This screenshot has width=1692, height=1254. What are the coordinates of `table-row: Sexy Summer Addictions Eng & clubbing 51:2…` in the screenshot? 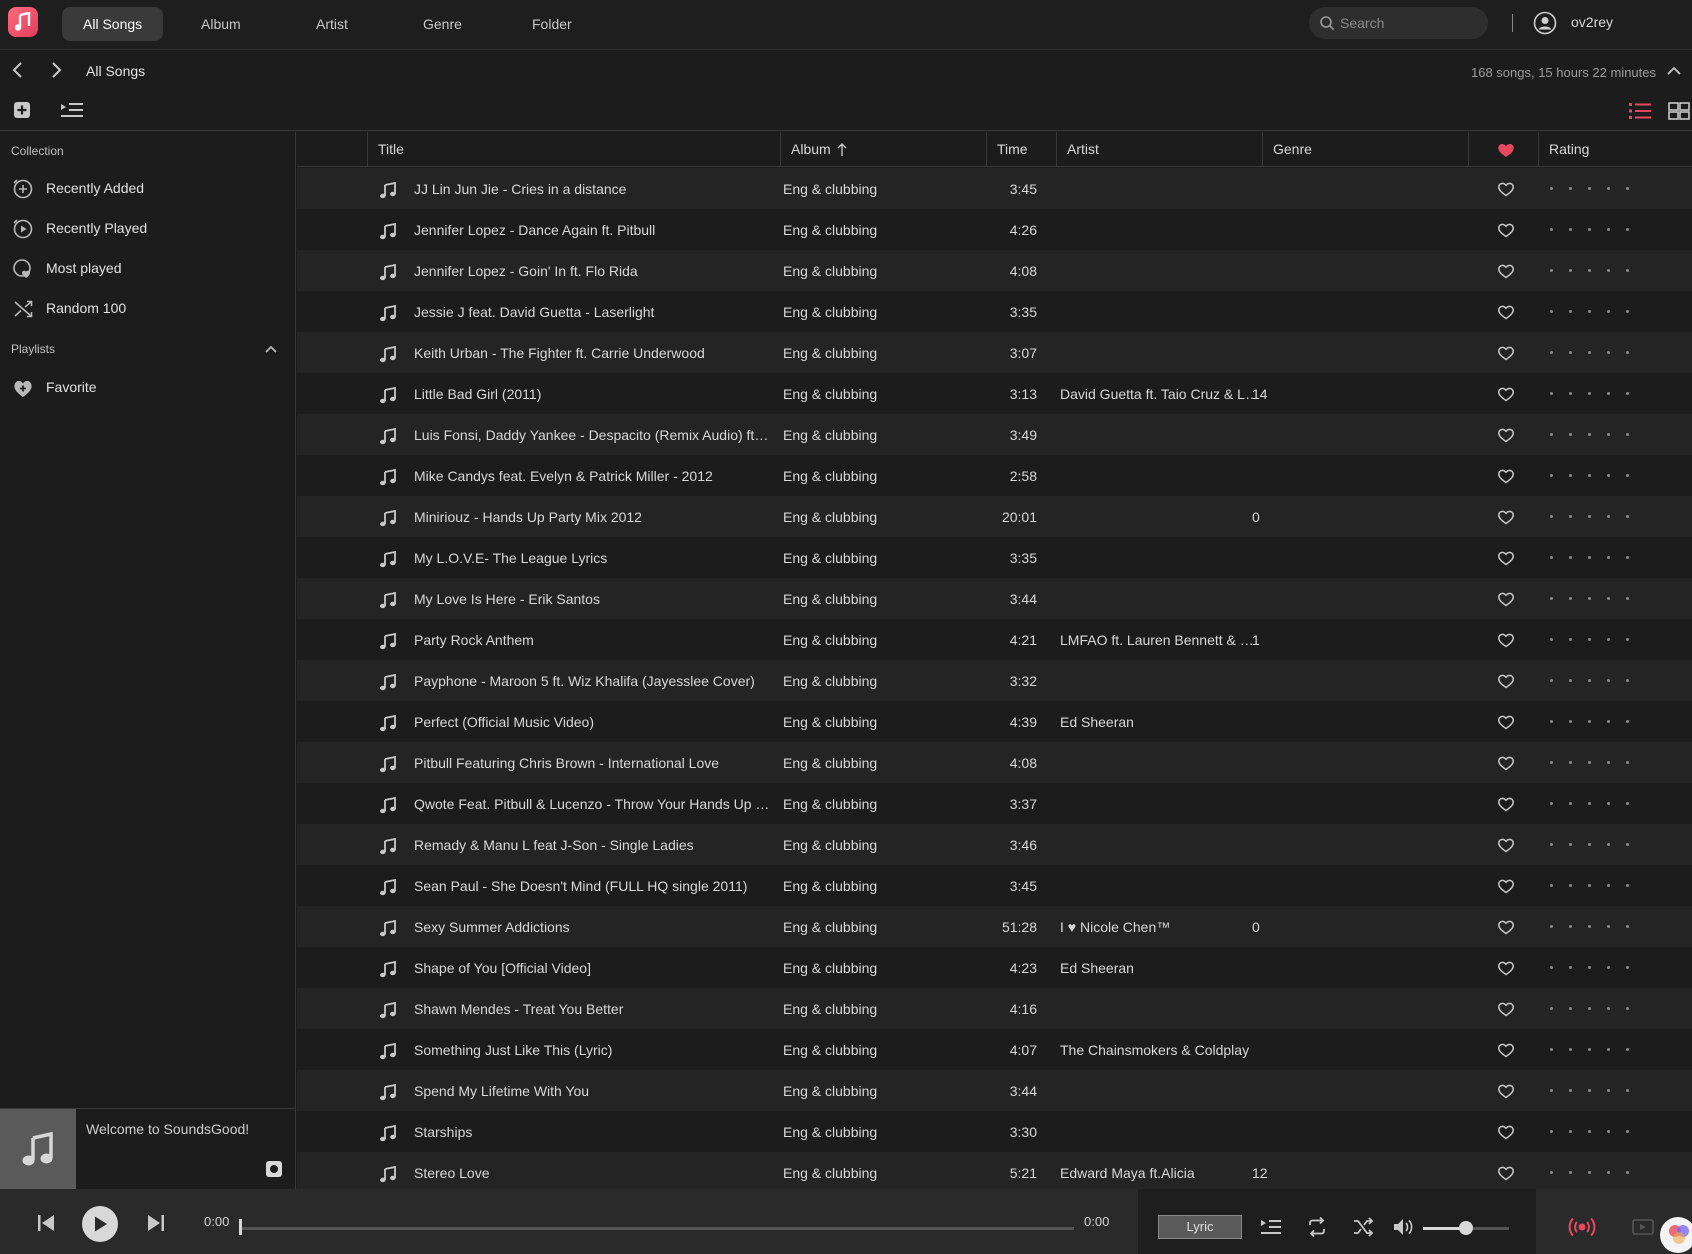 It's located at (994, 926).